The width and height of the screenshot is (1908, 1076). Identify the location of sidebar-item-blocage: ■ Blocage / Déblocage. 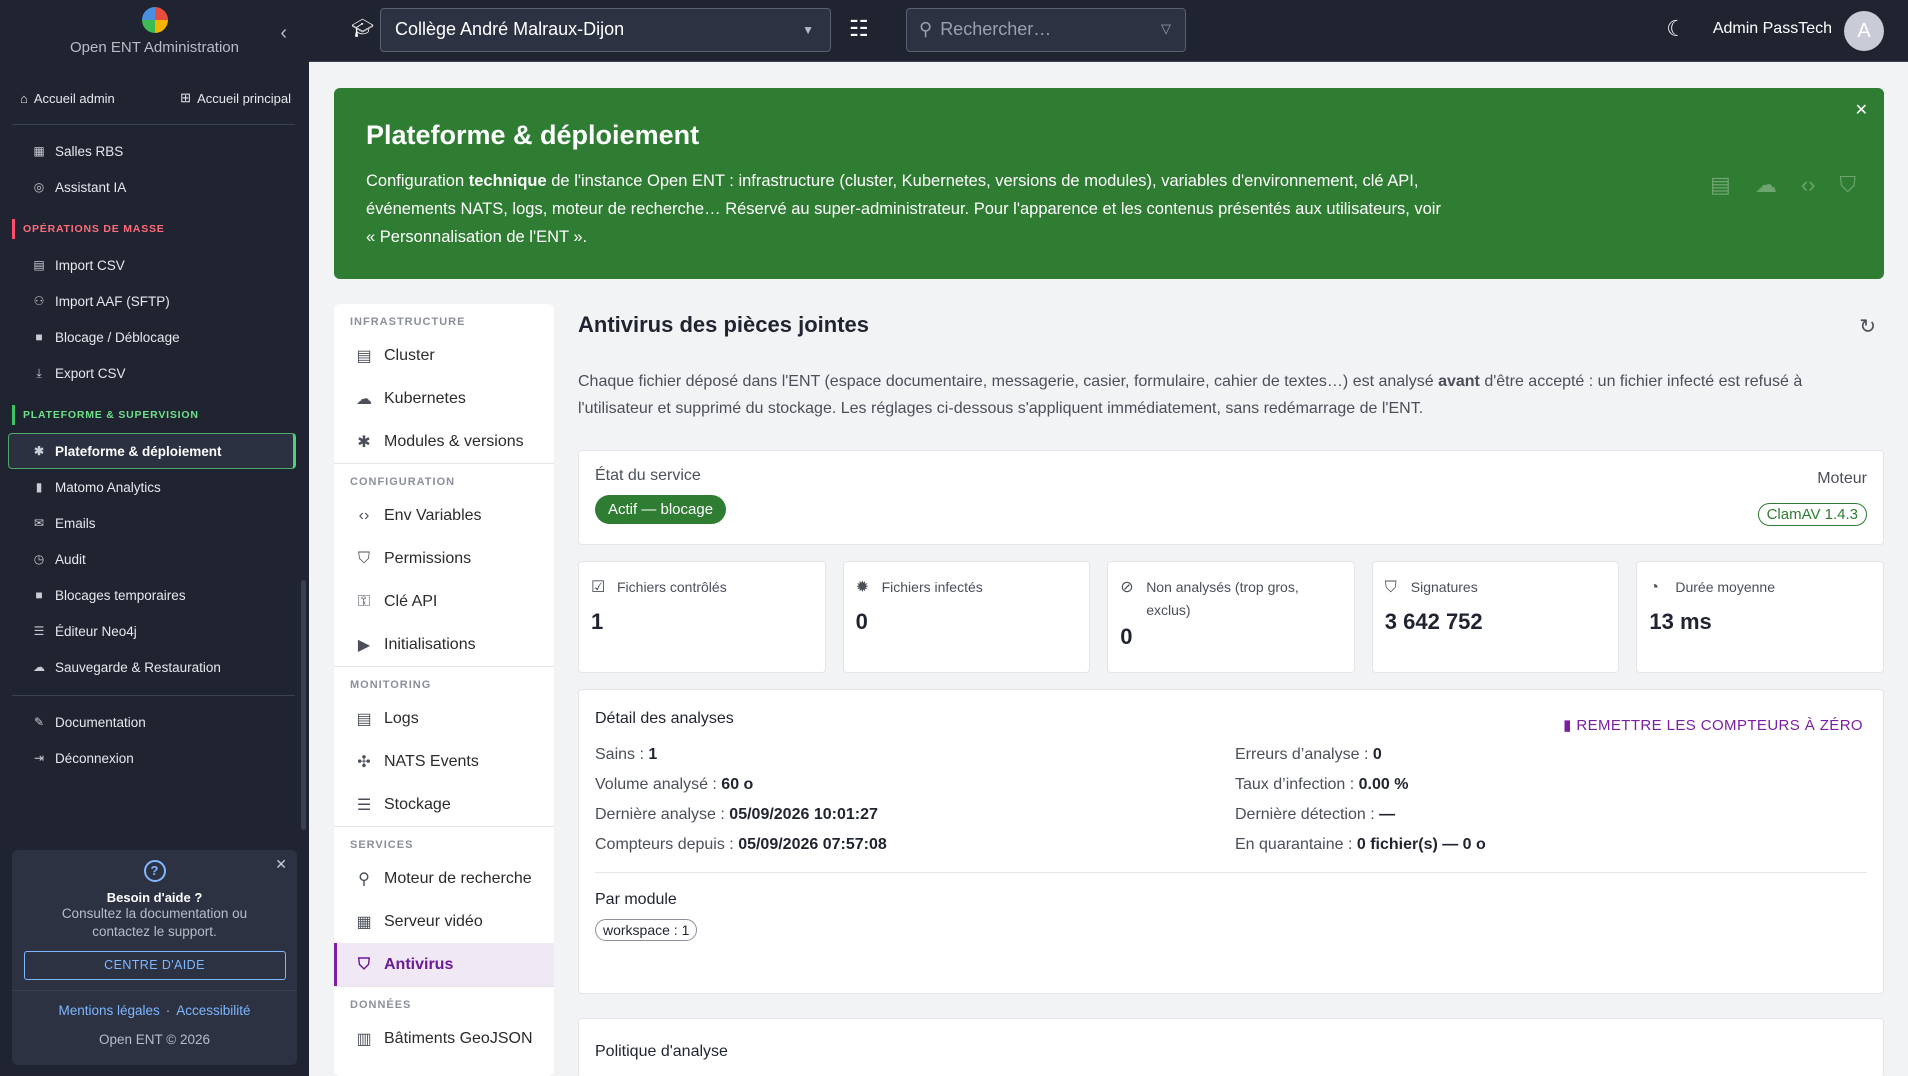
(154, 337).